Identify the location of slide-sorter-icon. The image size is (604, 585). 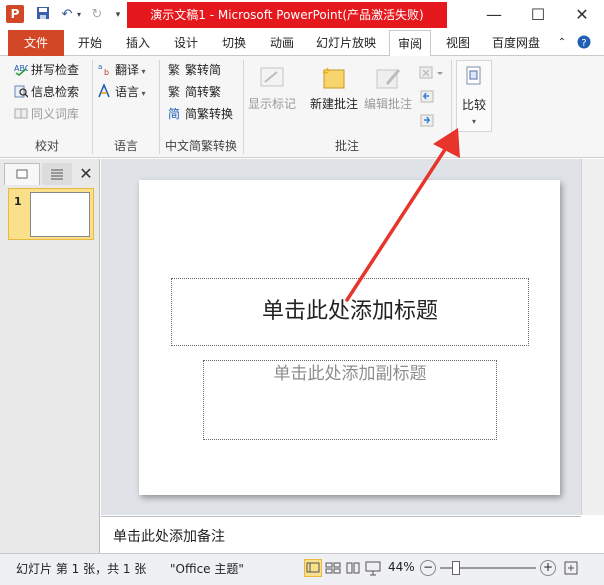
(333, 568).